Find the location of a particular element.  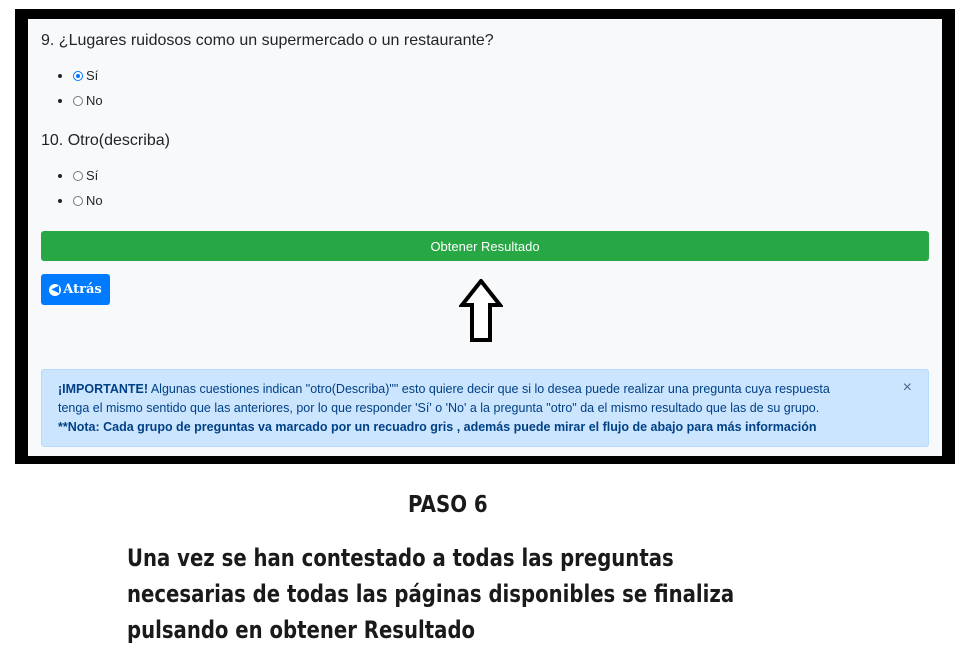

option-q9-no: No is located at coordinates (88, 100).